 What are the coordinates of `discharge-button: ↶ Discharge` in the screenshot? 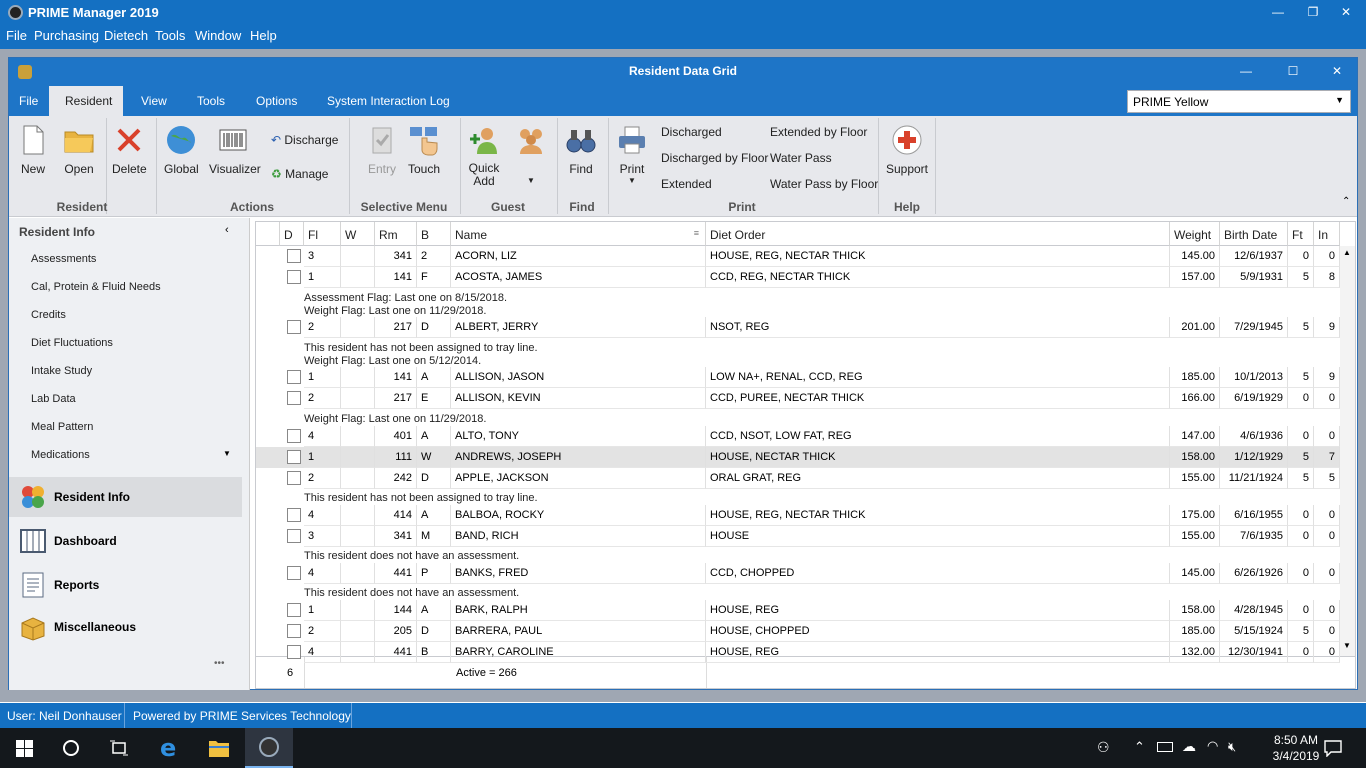 It's located at (304, 140).